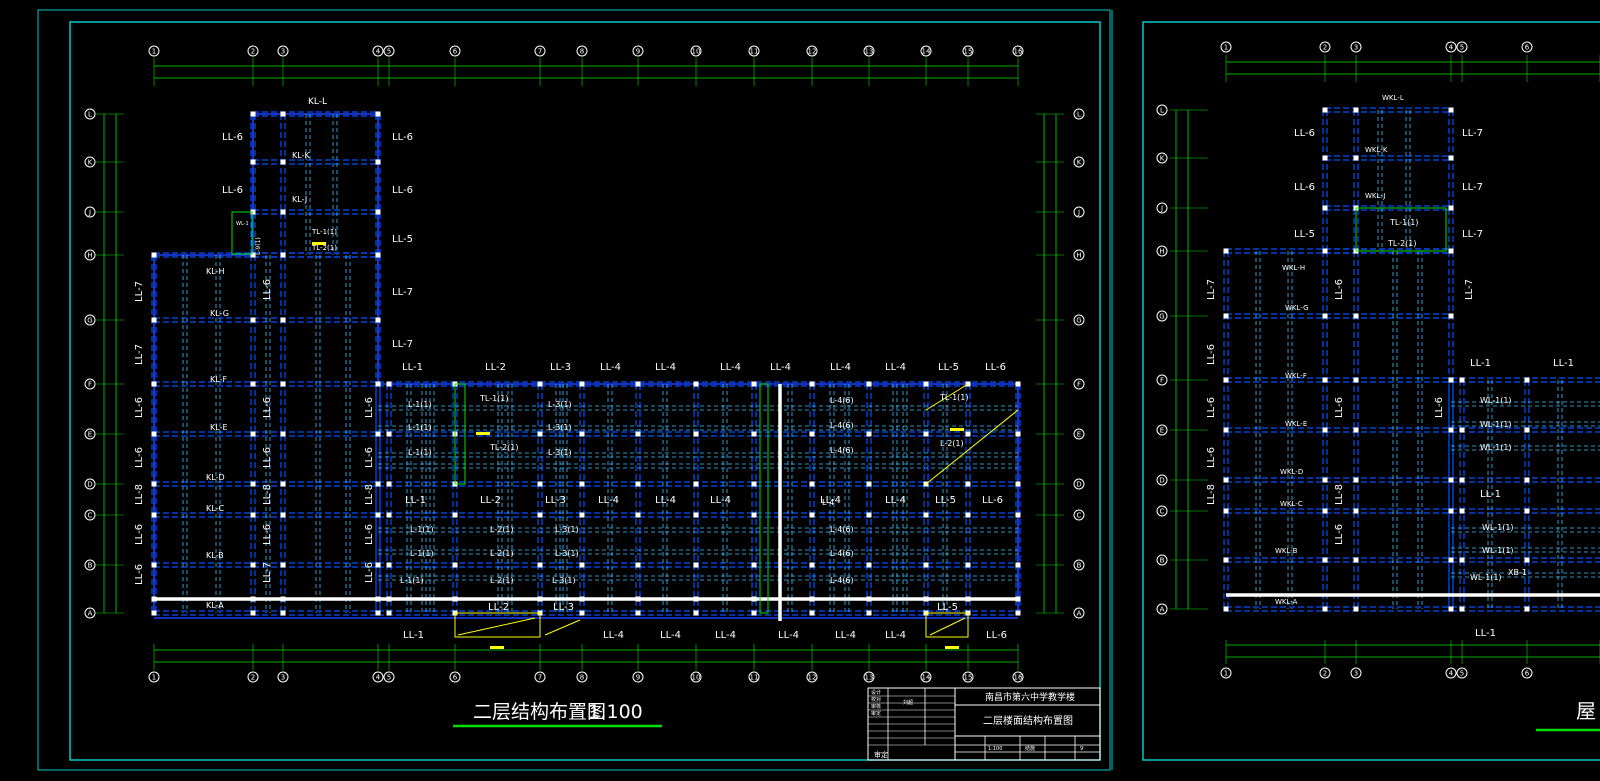  I want to click on axis-bubble-bottom-label: 5, so click(1462, 674).